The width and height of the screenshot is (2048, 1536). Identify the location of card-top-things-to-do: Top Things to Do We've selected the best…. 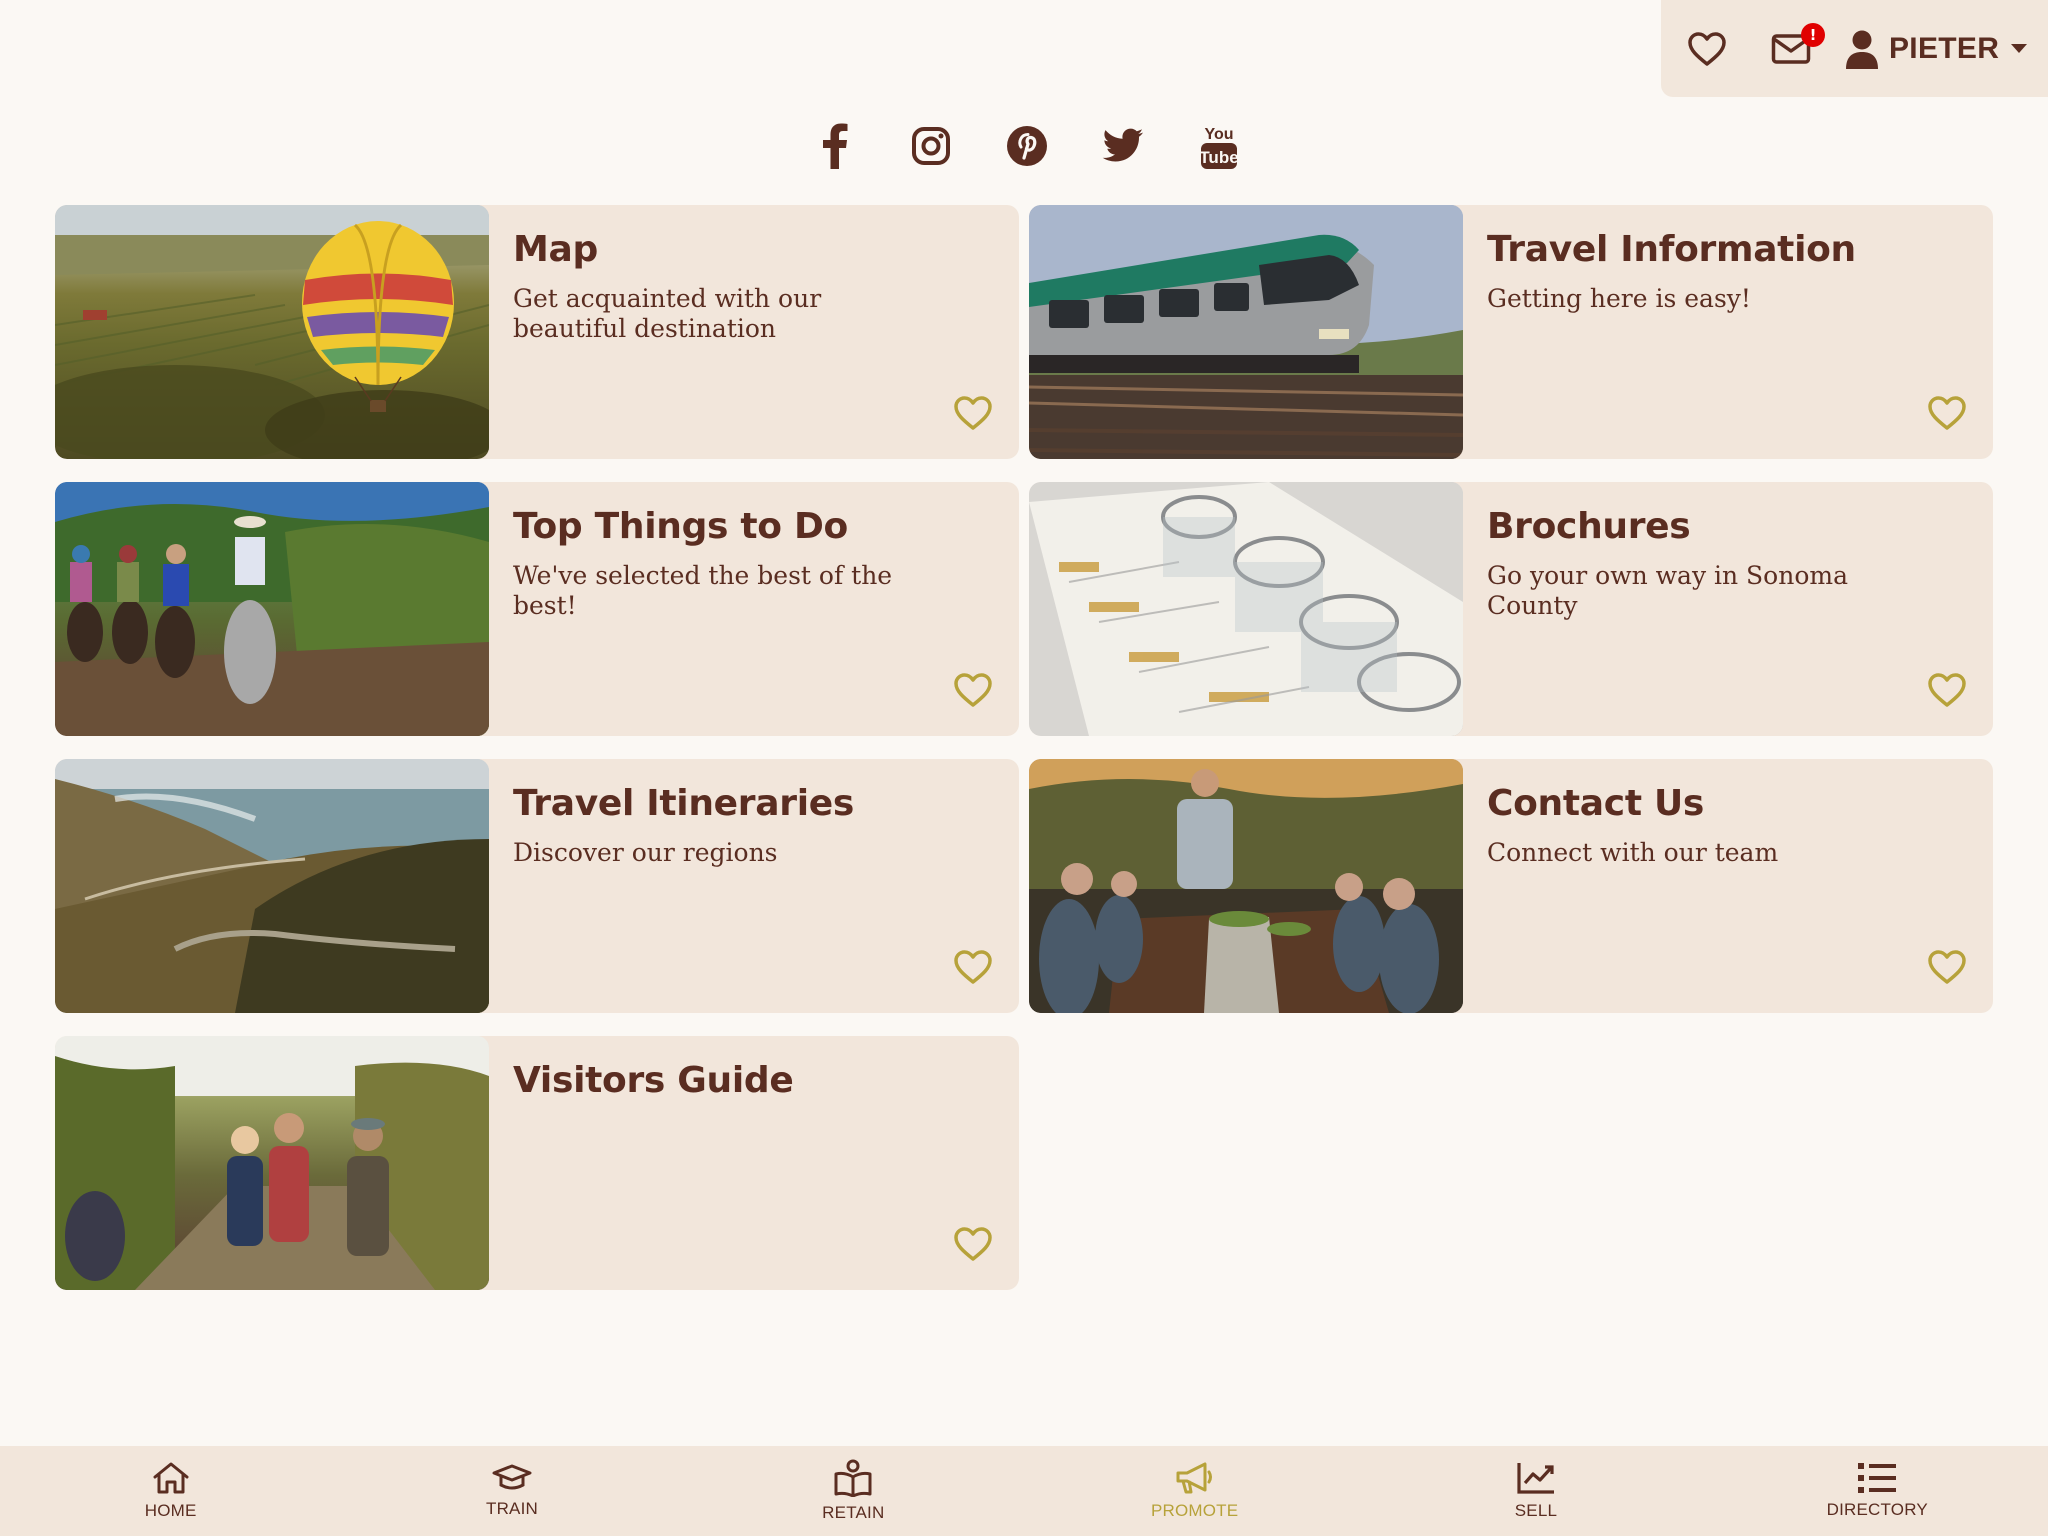
(537, 609).